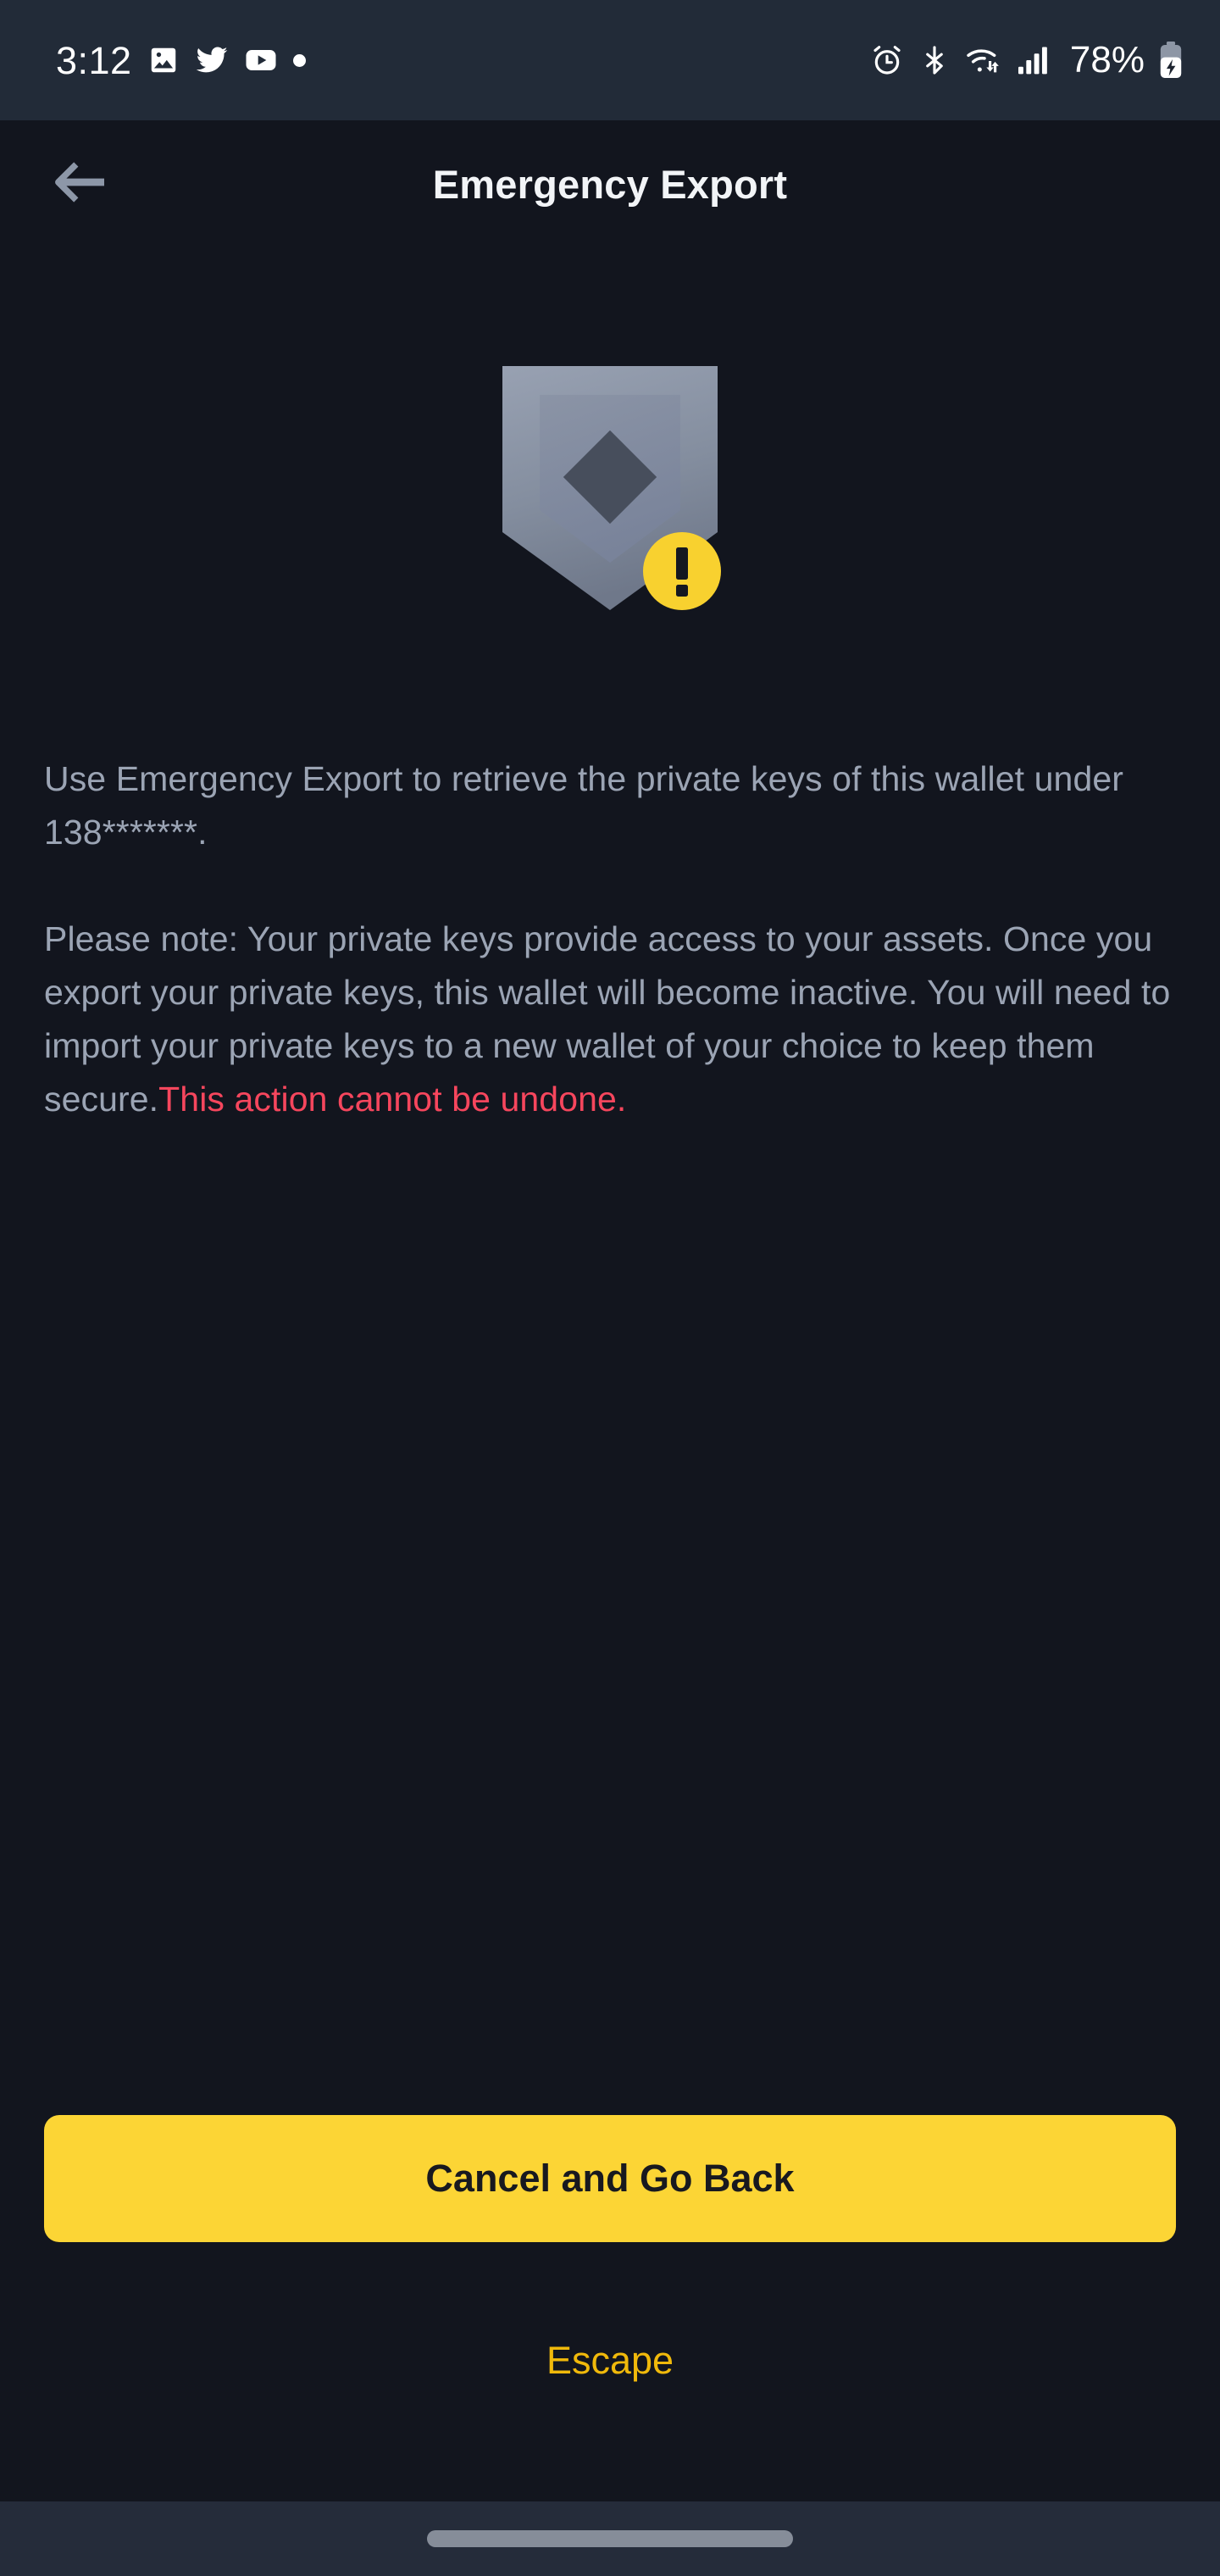  What do you see at coordinates (181, 61) in the screenshot?
I see `status-bar-left: 3:12` at bounding box center [181, 61].